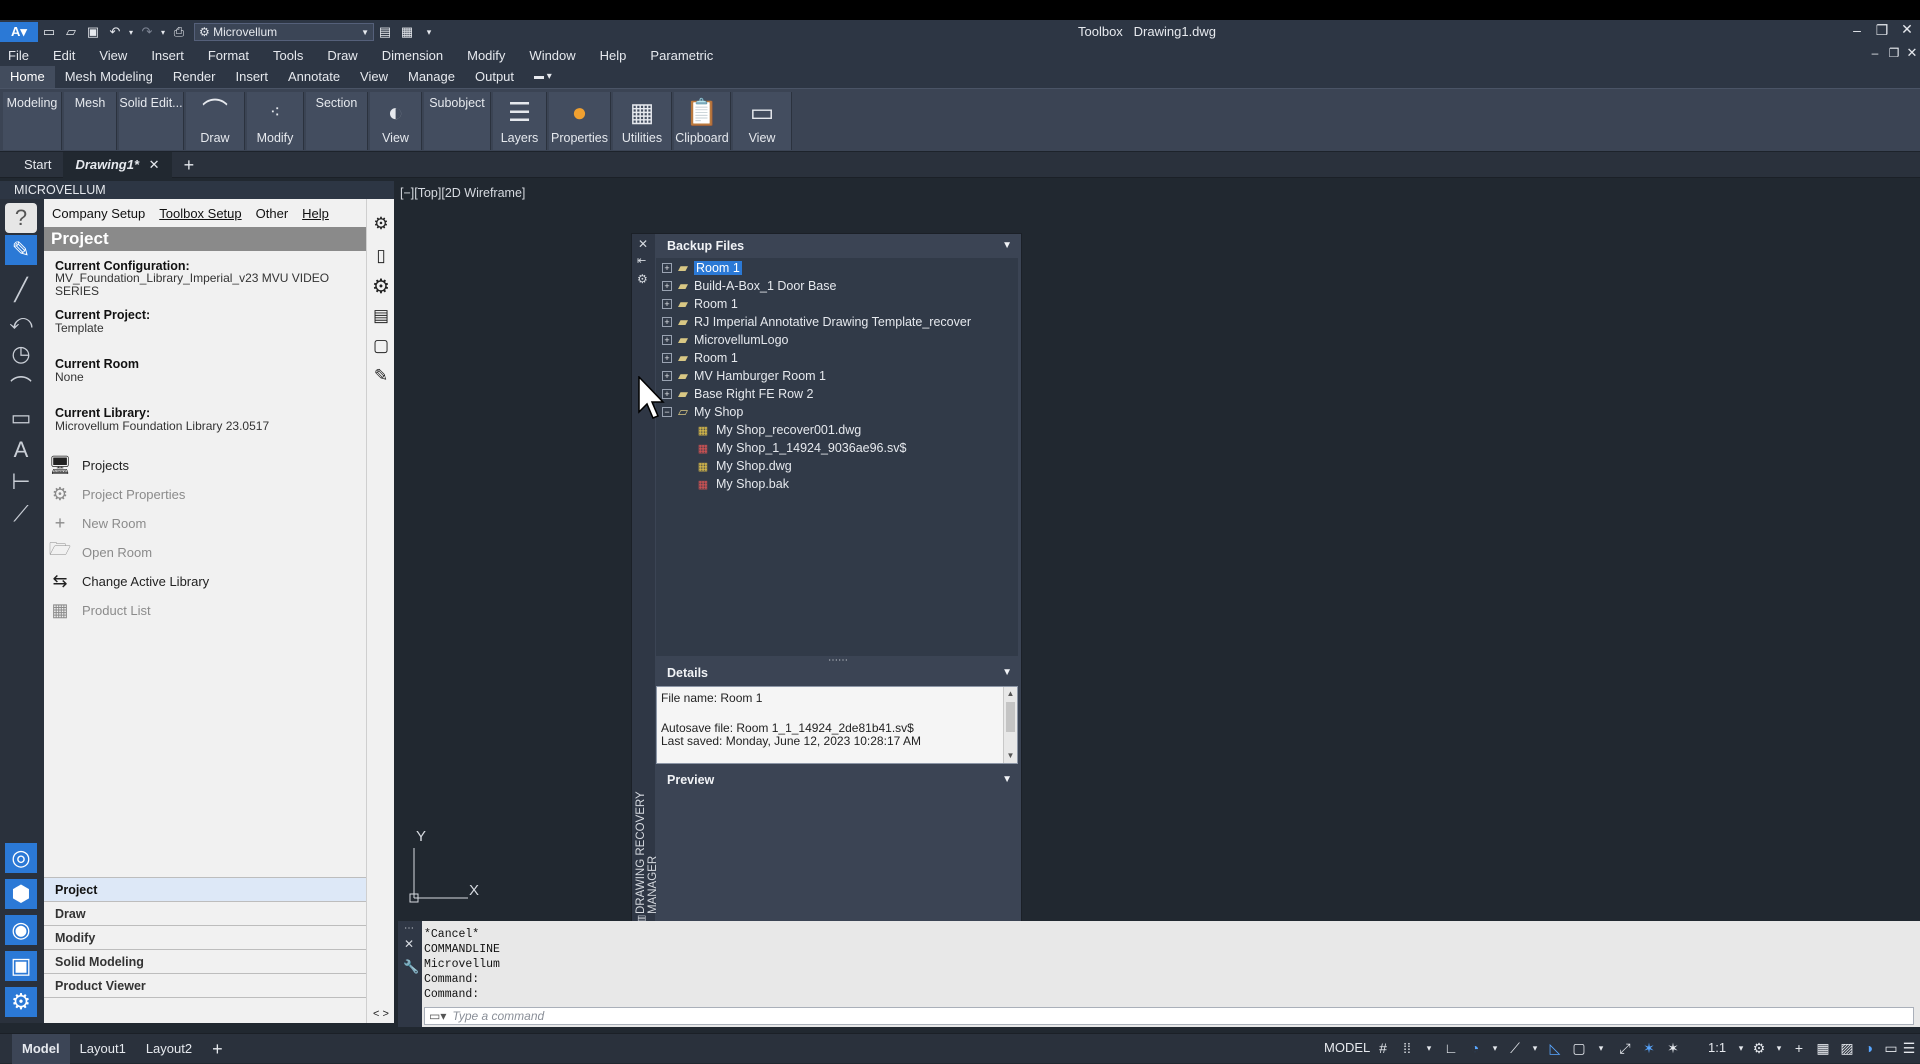 This screenshot has width=1920, height=1064. Describe the element at coordinates (32, 121) in the screenshot. I see `panel-modeling: Modeling` at that location.